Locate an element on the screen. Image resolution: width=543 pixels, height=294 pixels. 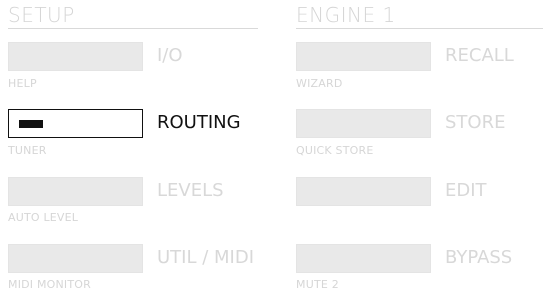
store-label: STORE is located at coordinates (475, 122).